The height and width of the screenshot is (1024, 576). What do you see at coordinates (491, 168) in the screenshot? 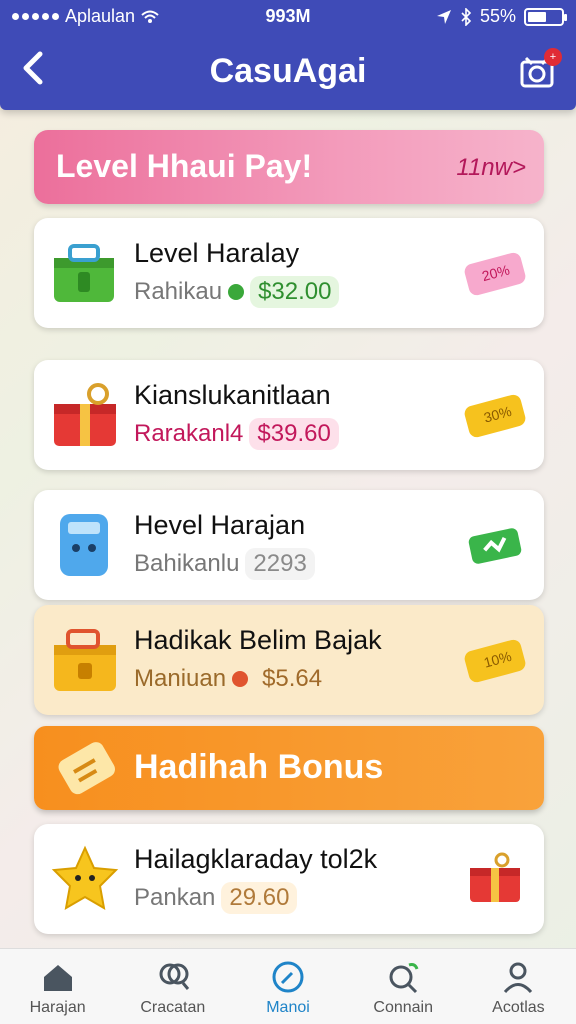
I see `banner-link: 11nw>` at bounding box center [491, 168].